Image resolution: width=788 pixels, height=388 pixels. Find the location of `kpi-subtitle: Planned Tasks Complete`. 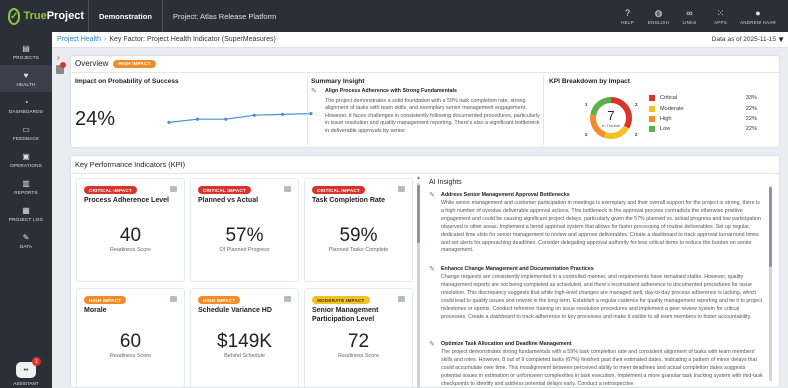

kpi-subtitle: Planned Tasks Complete is located at coordinates (358, 250).